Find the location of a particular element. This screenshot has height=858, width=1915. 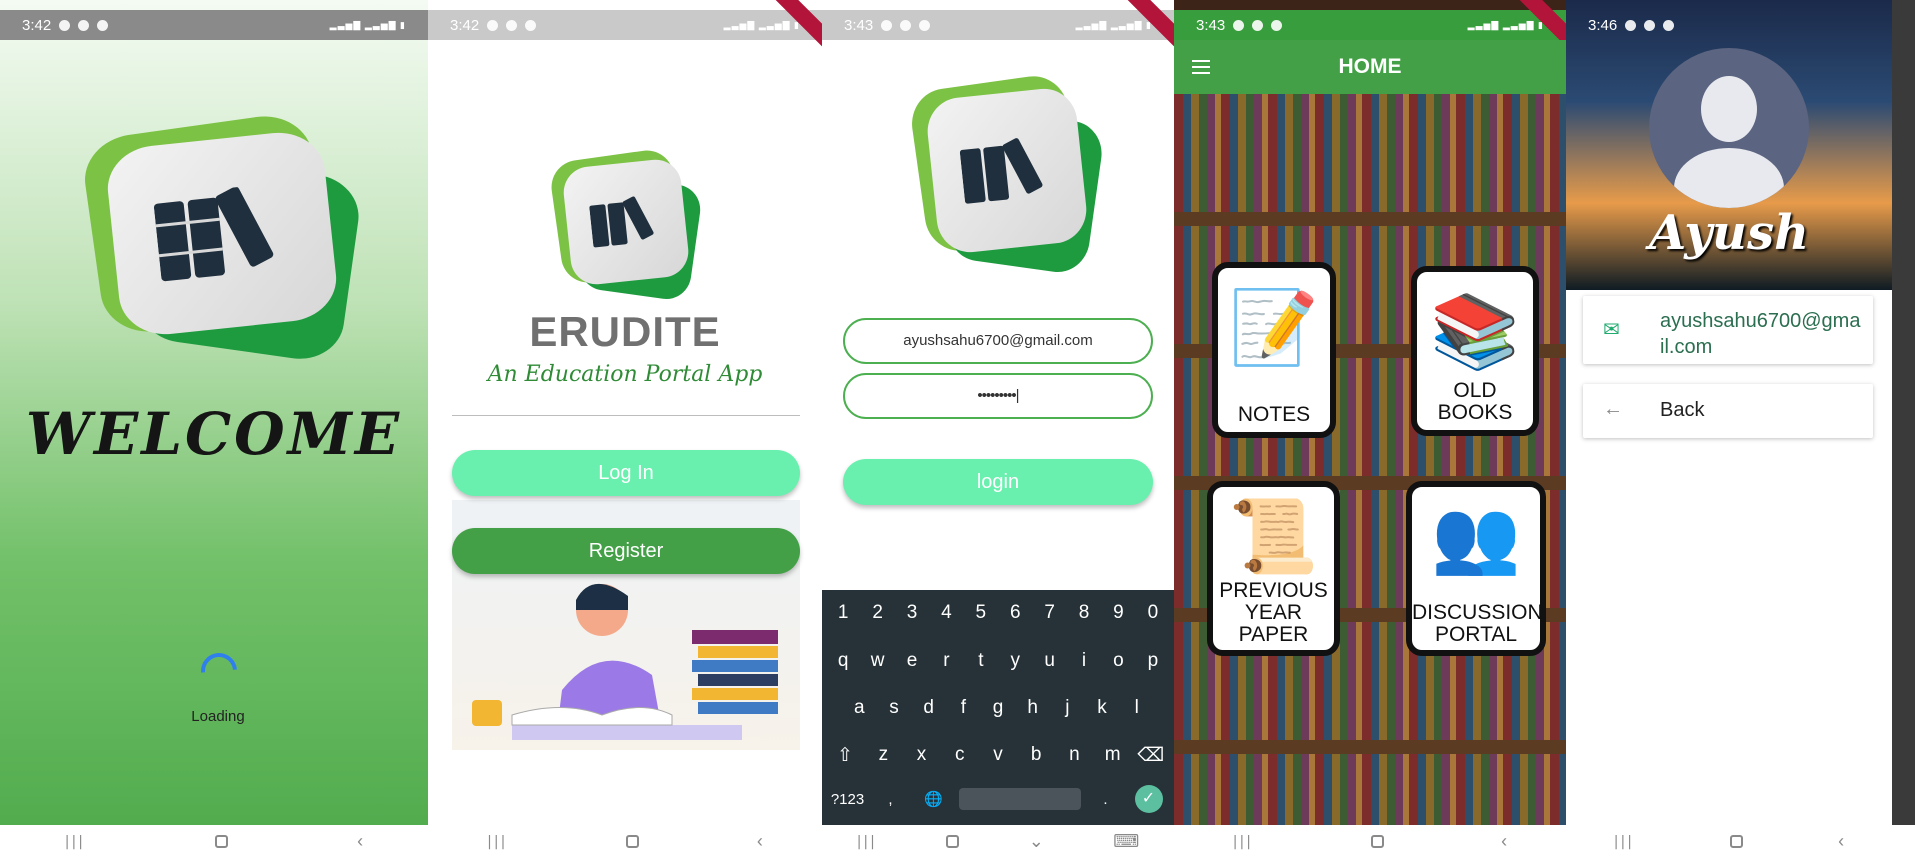

email-field: ayushsahu6700@gmail.com is located at coordinates (998, 341).